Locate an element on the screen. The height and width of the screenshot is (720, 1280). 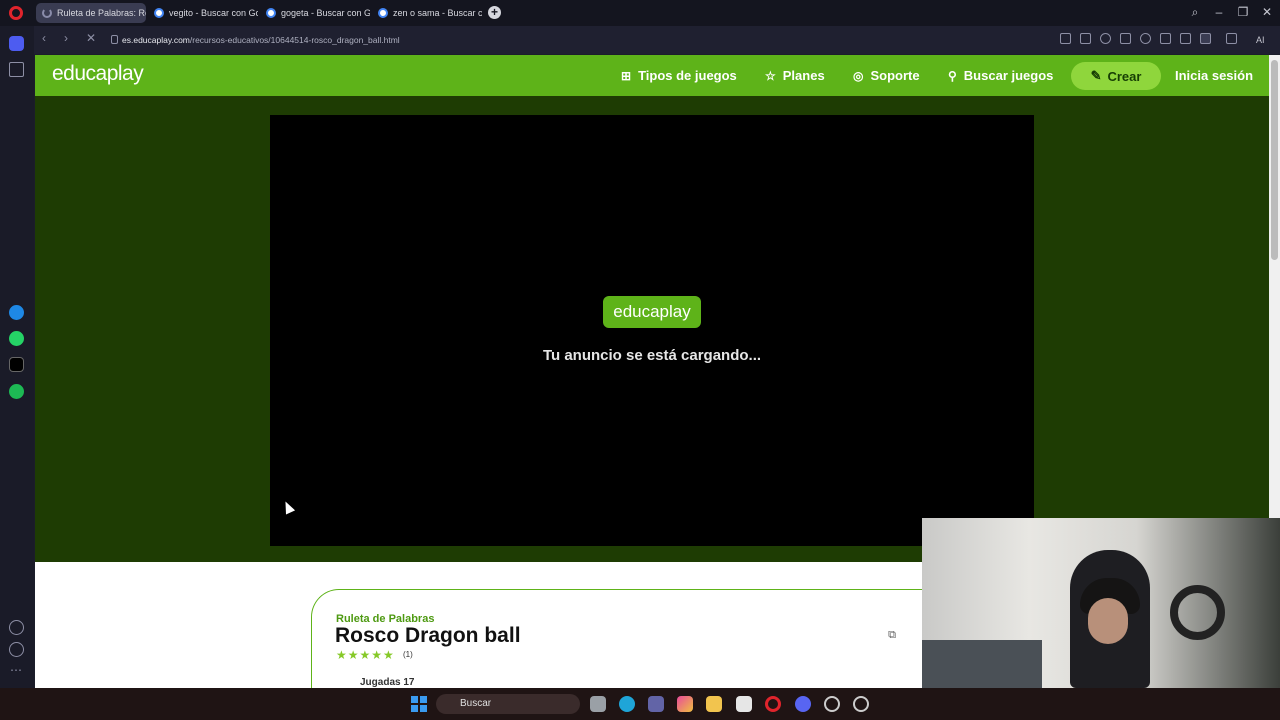
taskbar-search: Buscar is located at coordinates (508, 704).